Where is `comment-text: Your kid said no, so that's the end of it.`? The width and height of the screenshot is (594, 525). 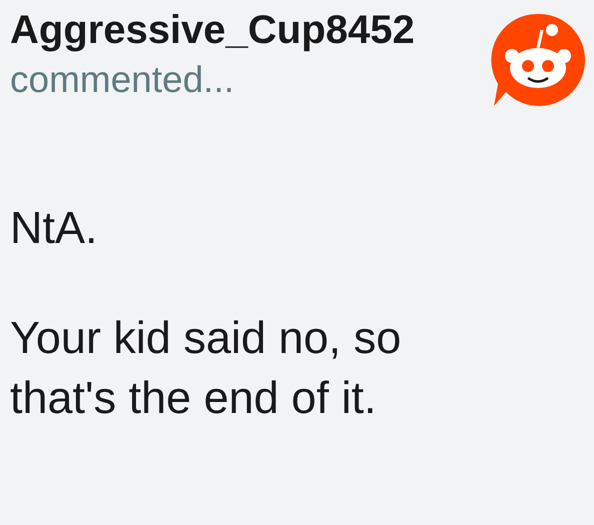
comment-text: Your kid said no, so that's the end of it. is located at coordinates (206, 368).